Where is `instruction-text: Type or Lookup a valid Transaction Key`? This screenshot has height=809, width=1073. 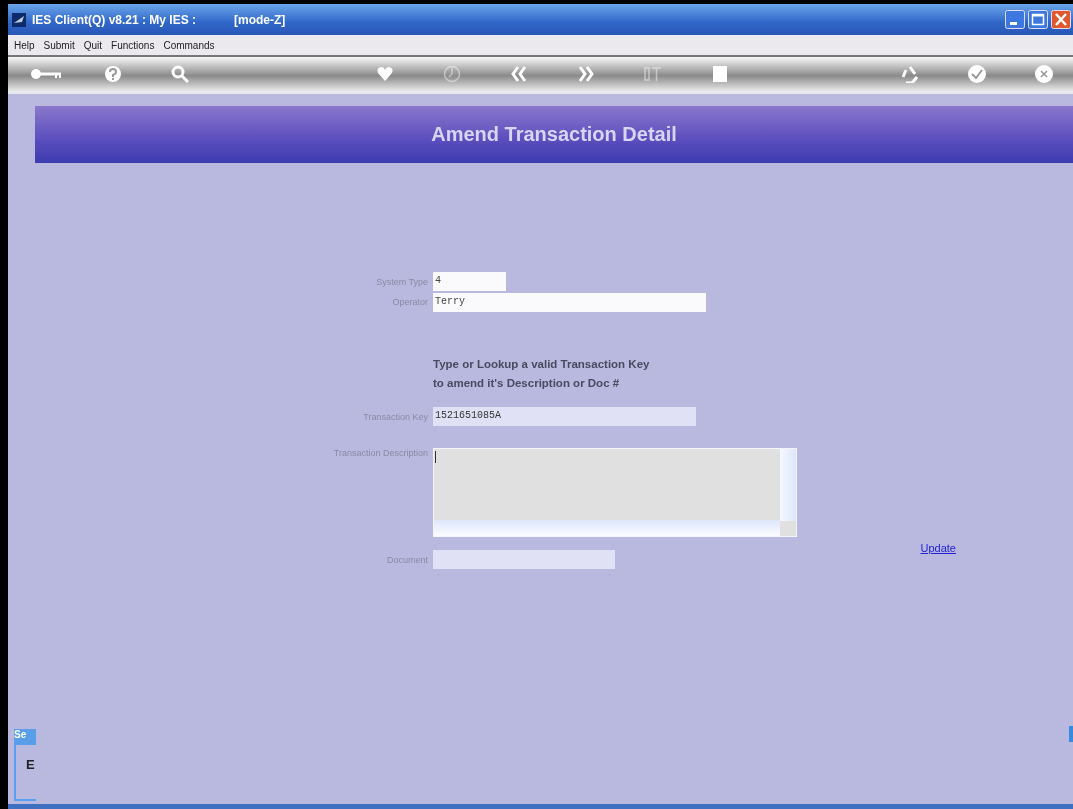 instruction-text: Type or Lookup a valid Transaction Key is located at coordinates (542, 364).